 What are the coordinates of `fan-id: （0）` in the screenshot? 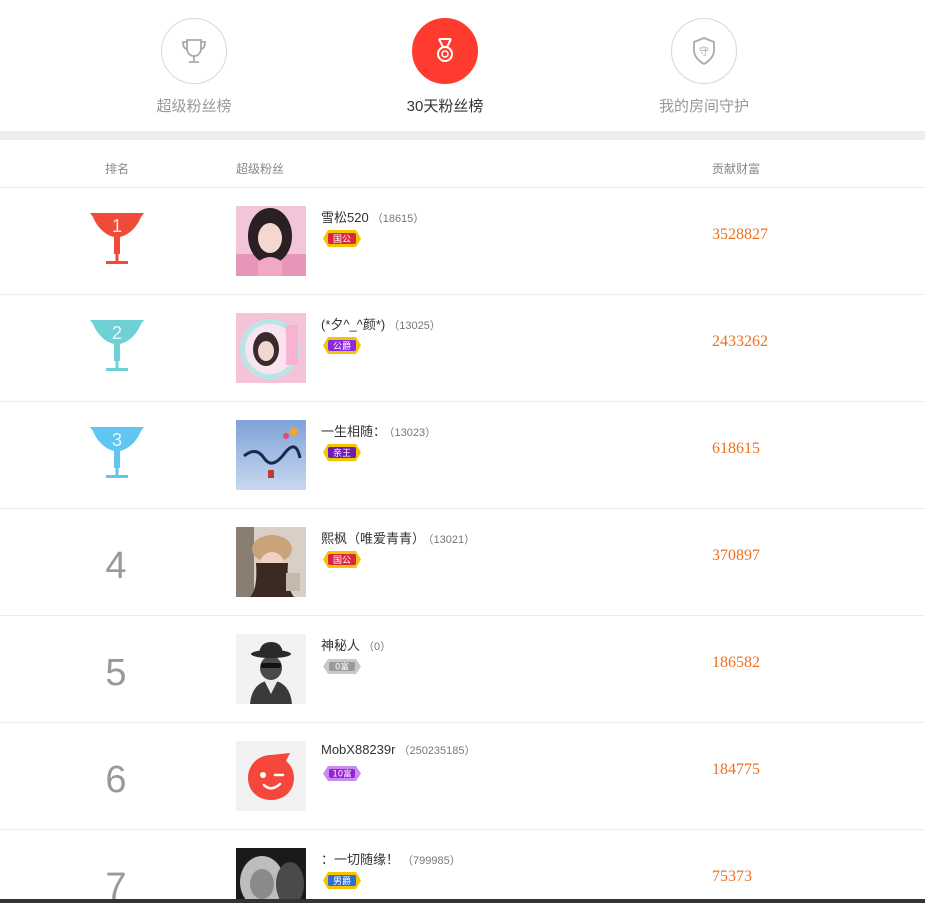 It's located at (377, 647).